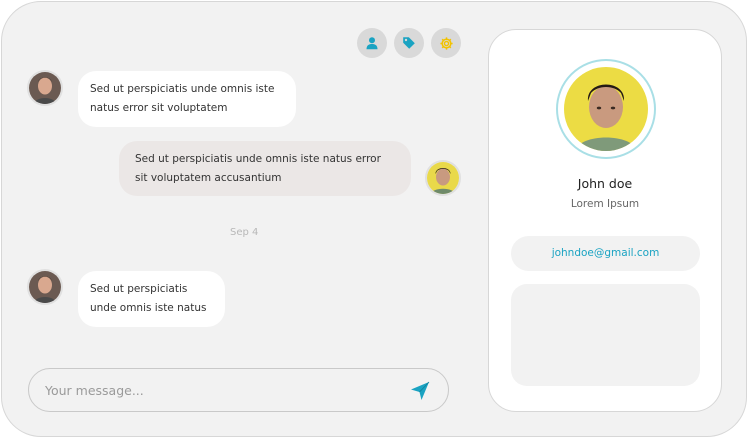  What do you see at coordinates (605, 204) in the screenshot?
I see `profile-subtitle: Lorem Ipsum` at bounding box center [605, 204].